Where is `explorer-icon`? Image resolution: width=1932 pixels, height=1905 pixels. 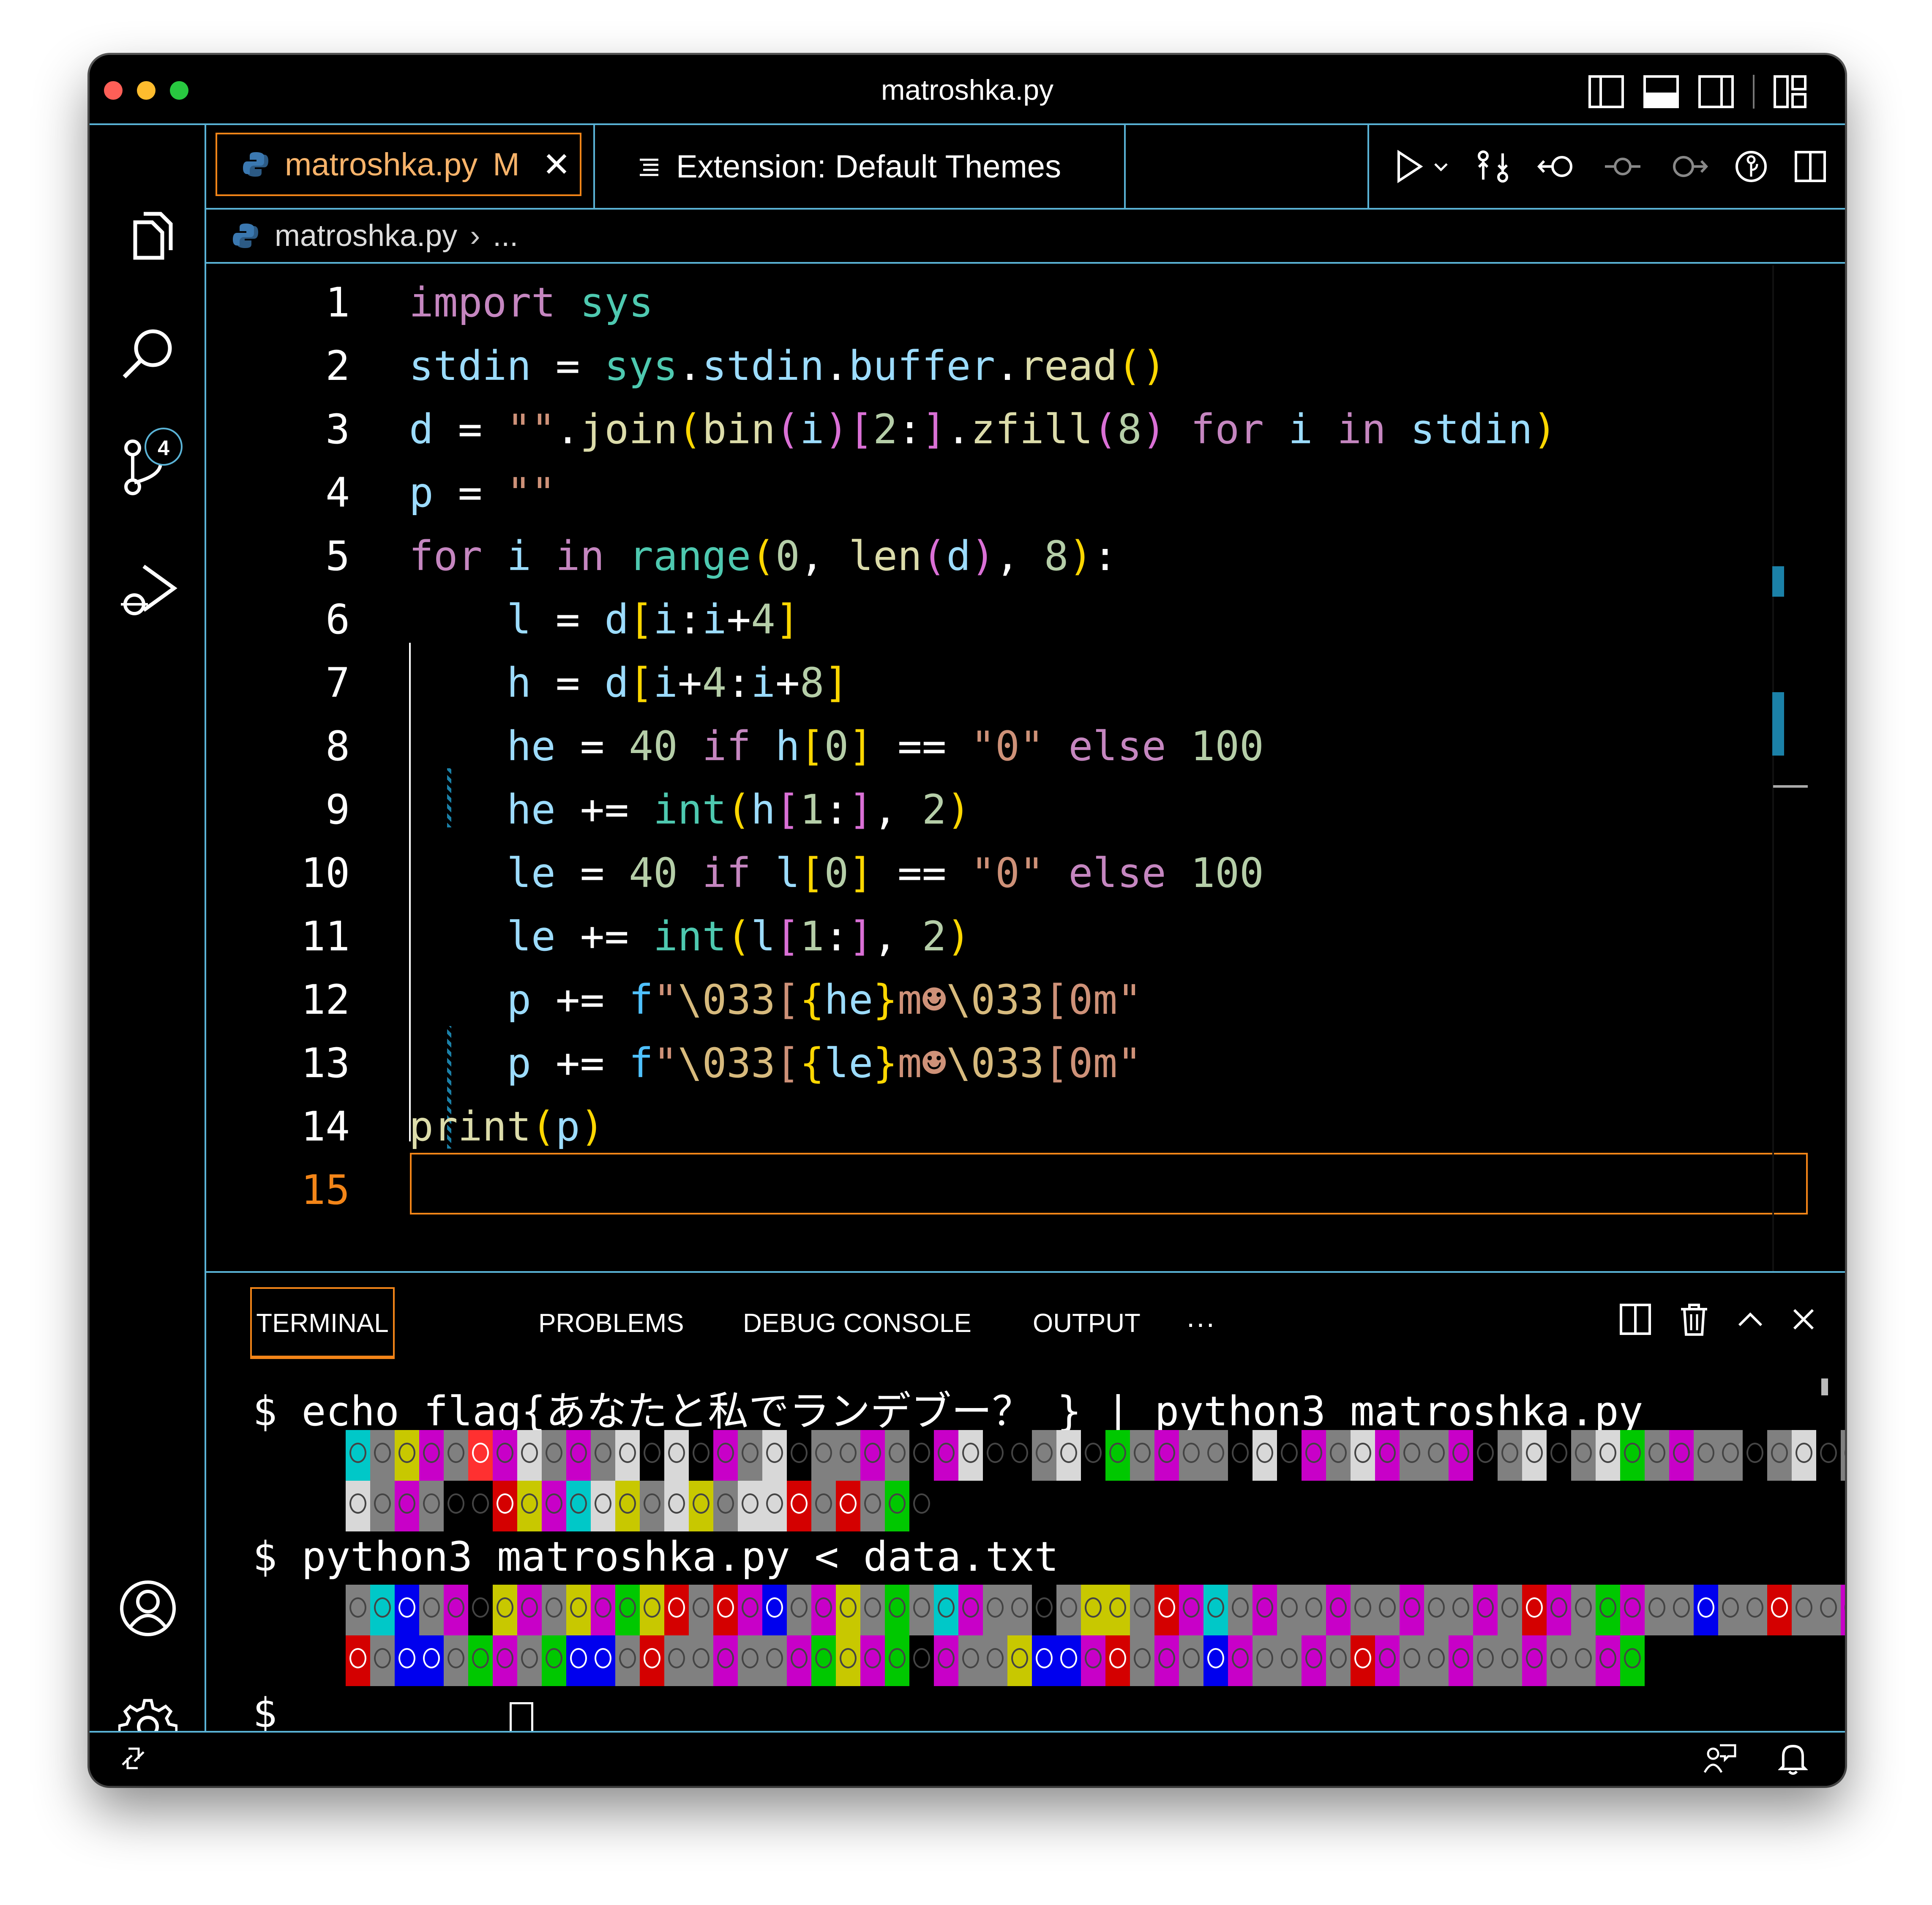
explorer-icon is located at coordinates (147, 239).